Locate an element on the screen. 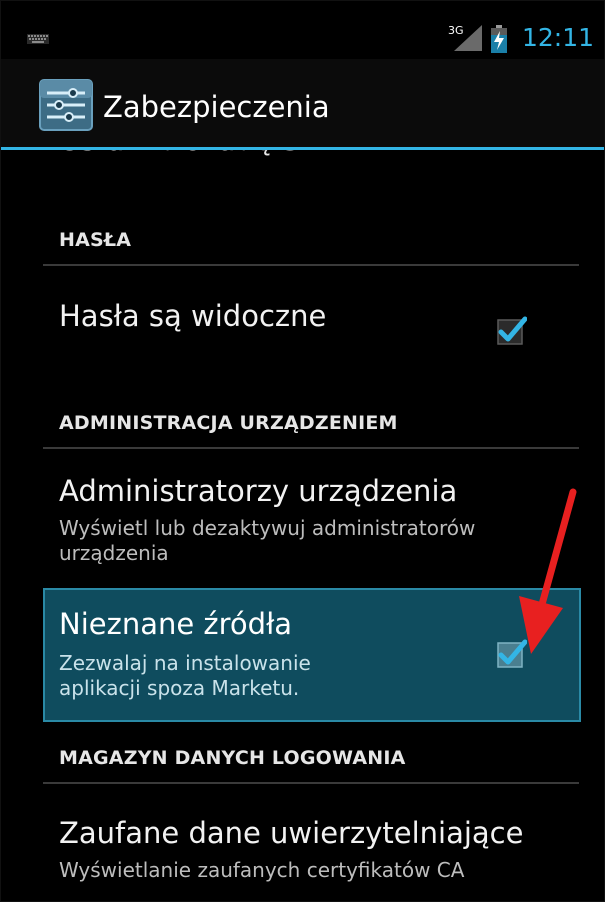 The height and width of the screenshot is (902, 605). list-item-summary: Wyświetlanie zaufanych certyfikatów CA is located at coordinates (262, 870).